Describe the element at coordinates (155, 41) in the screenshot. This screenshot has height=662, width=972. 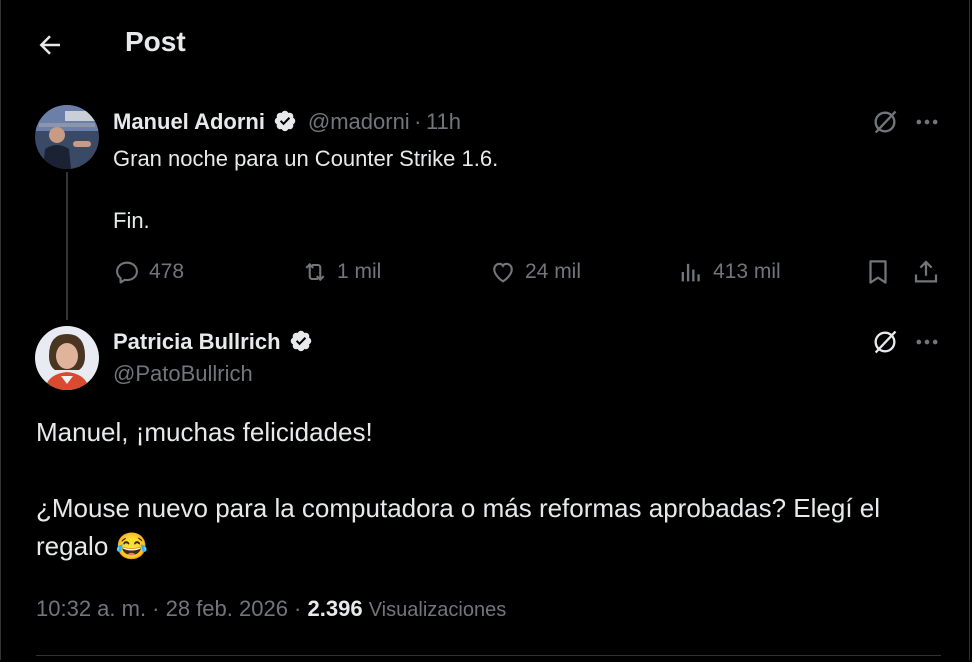
I see `page-title: Post` at that location.